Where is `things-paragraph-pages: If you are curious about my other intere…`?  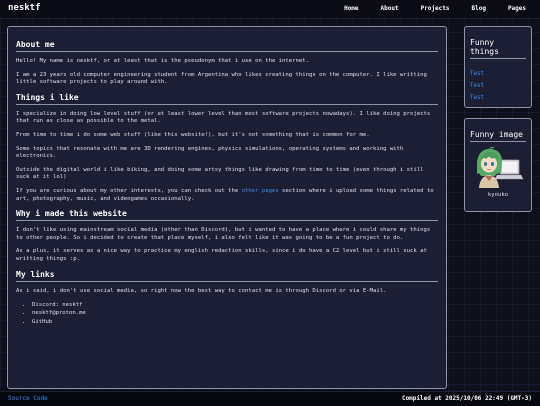
things-paragraph-pages: If you are curious about my other intere… is located at coordinates (227, 195).